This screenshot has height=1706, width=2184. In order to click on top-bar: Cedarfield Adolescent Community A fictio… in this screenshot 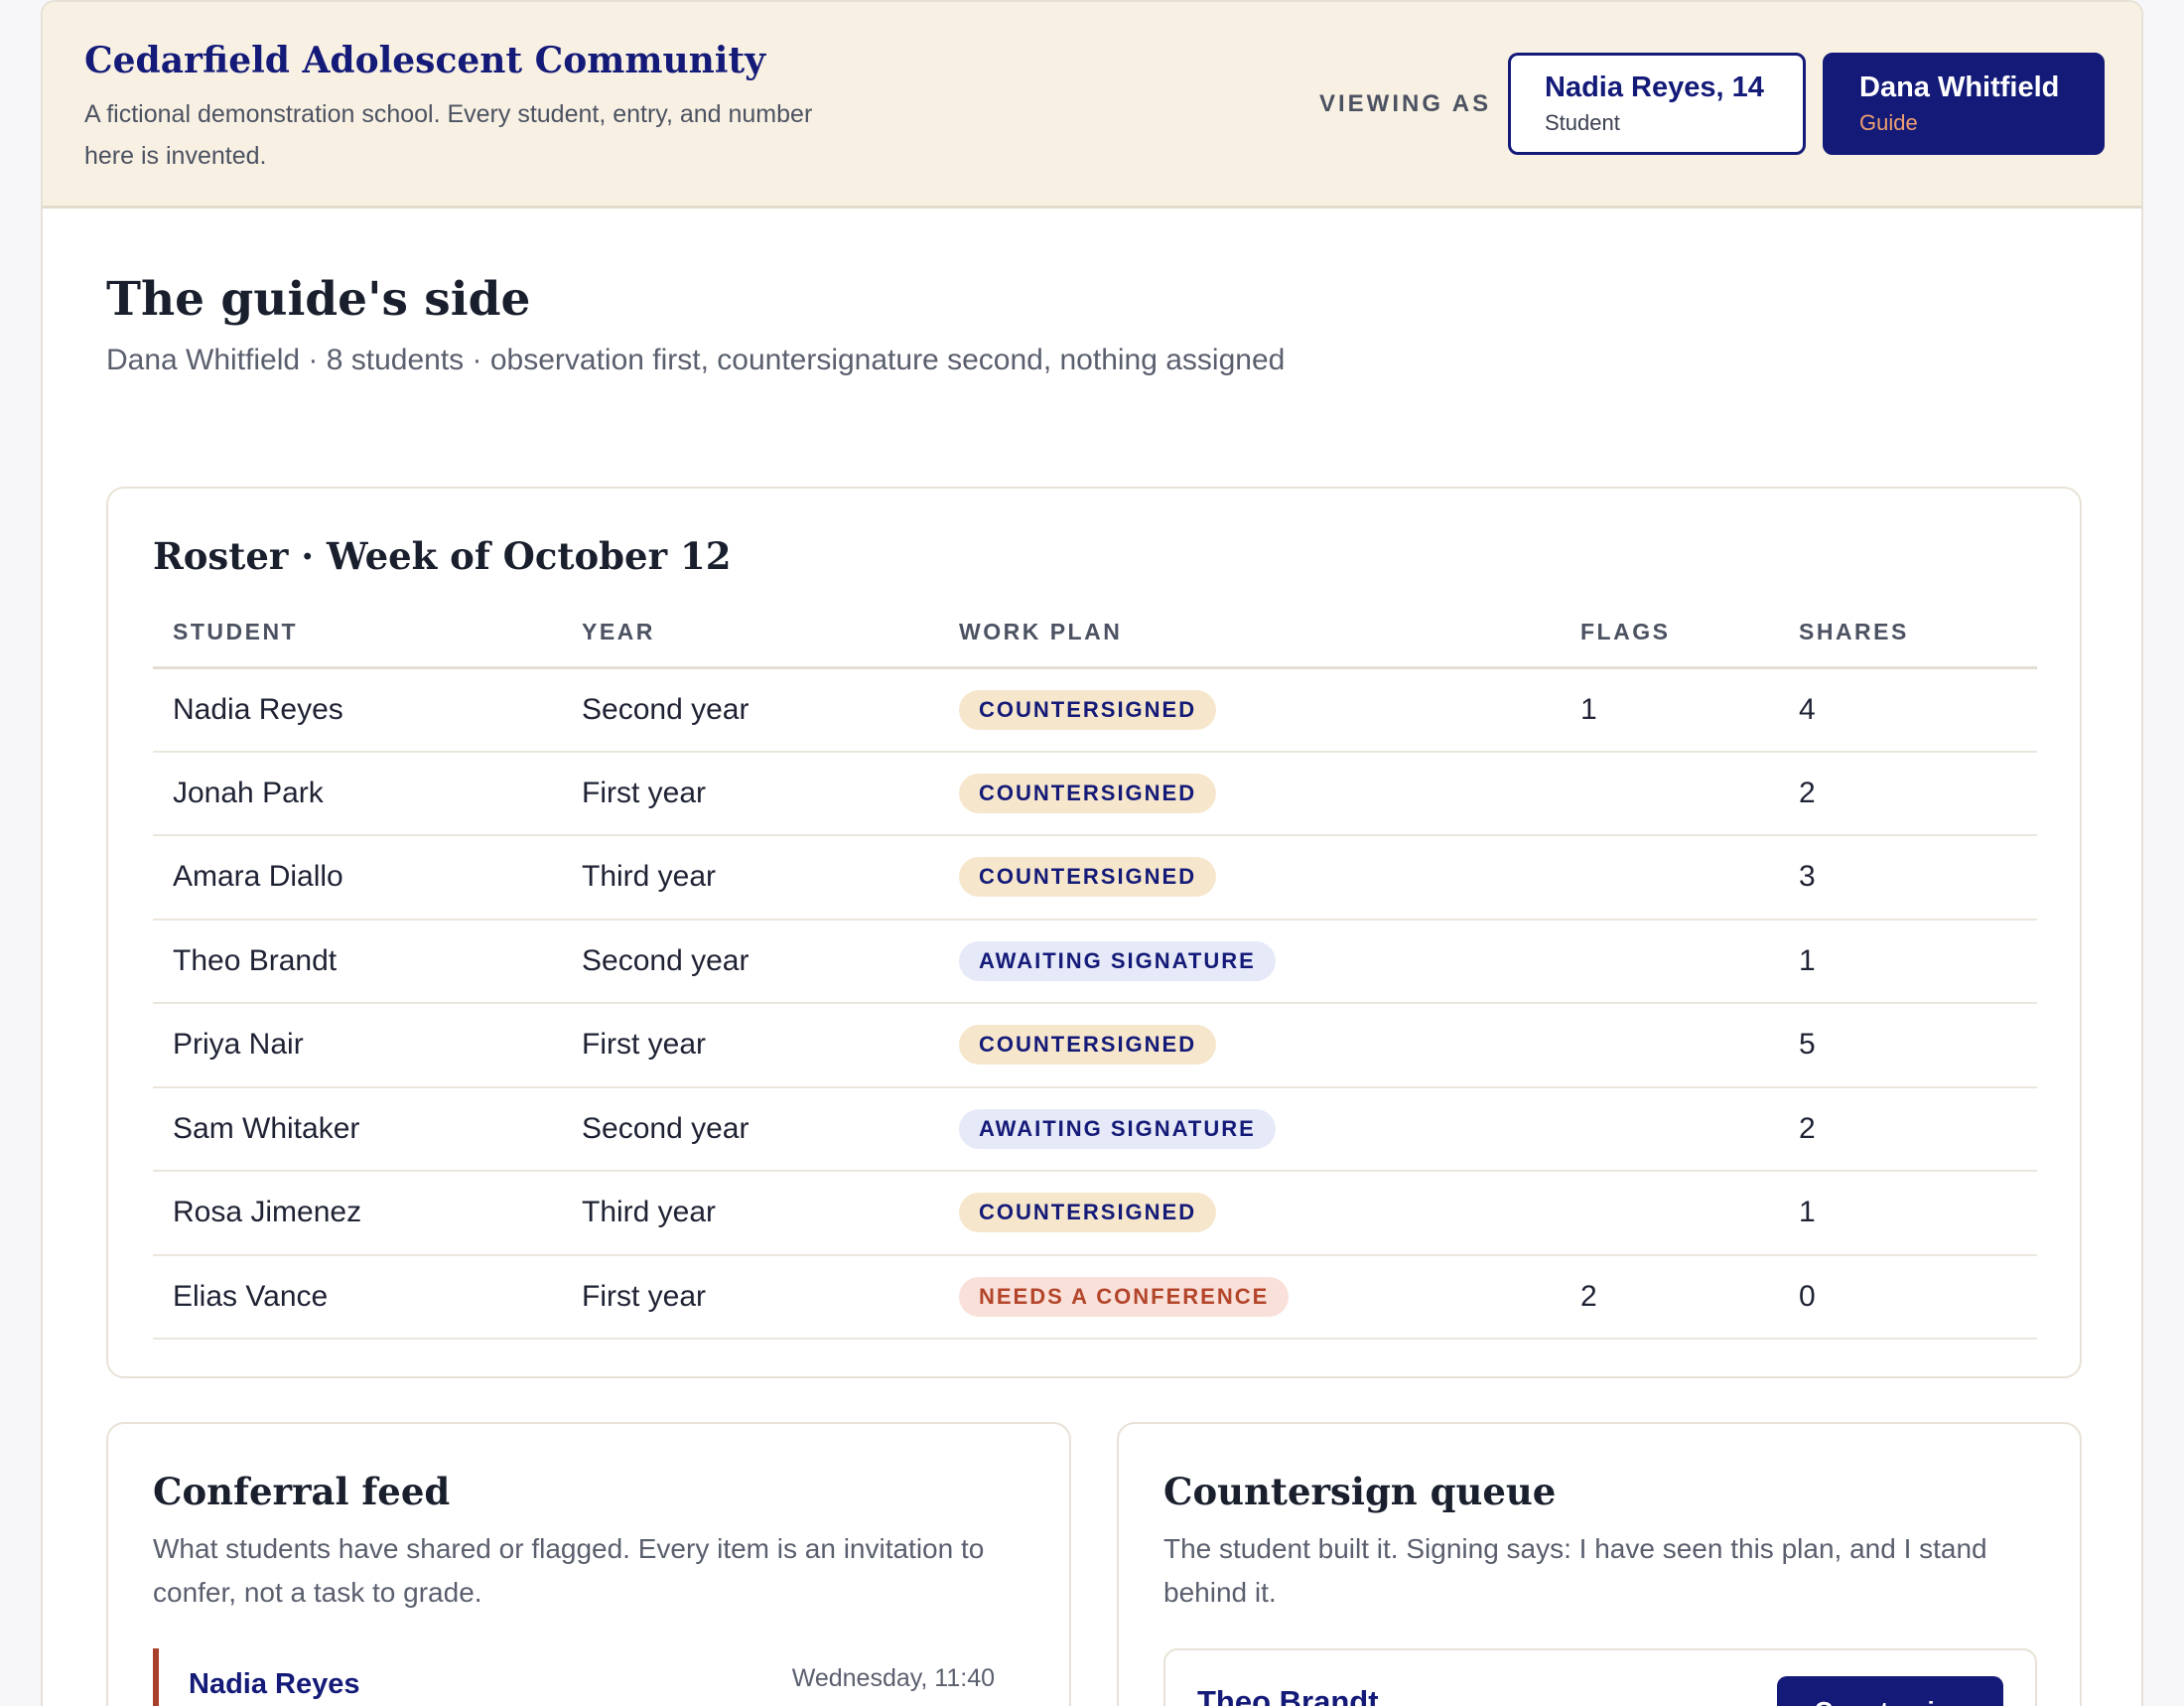, I will do `click(1092, 106)`.